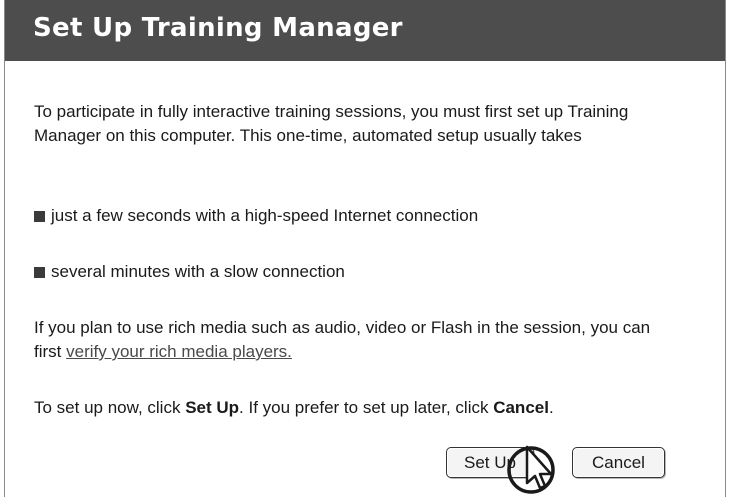 The width and height of the screenshot is (730, 497). Describe the element at coordinates (110, 407) in the screenshot. I see `instruction-before: To set up now, click` at that location.